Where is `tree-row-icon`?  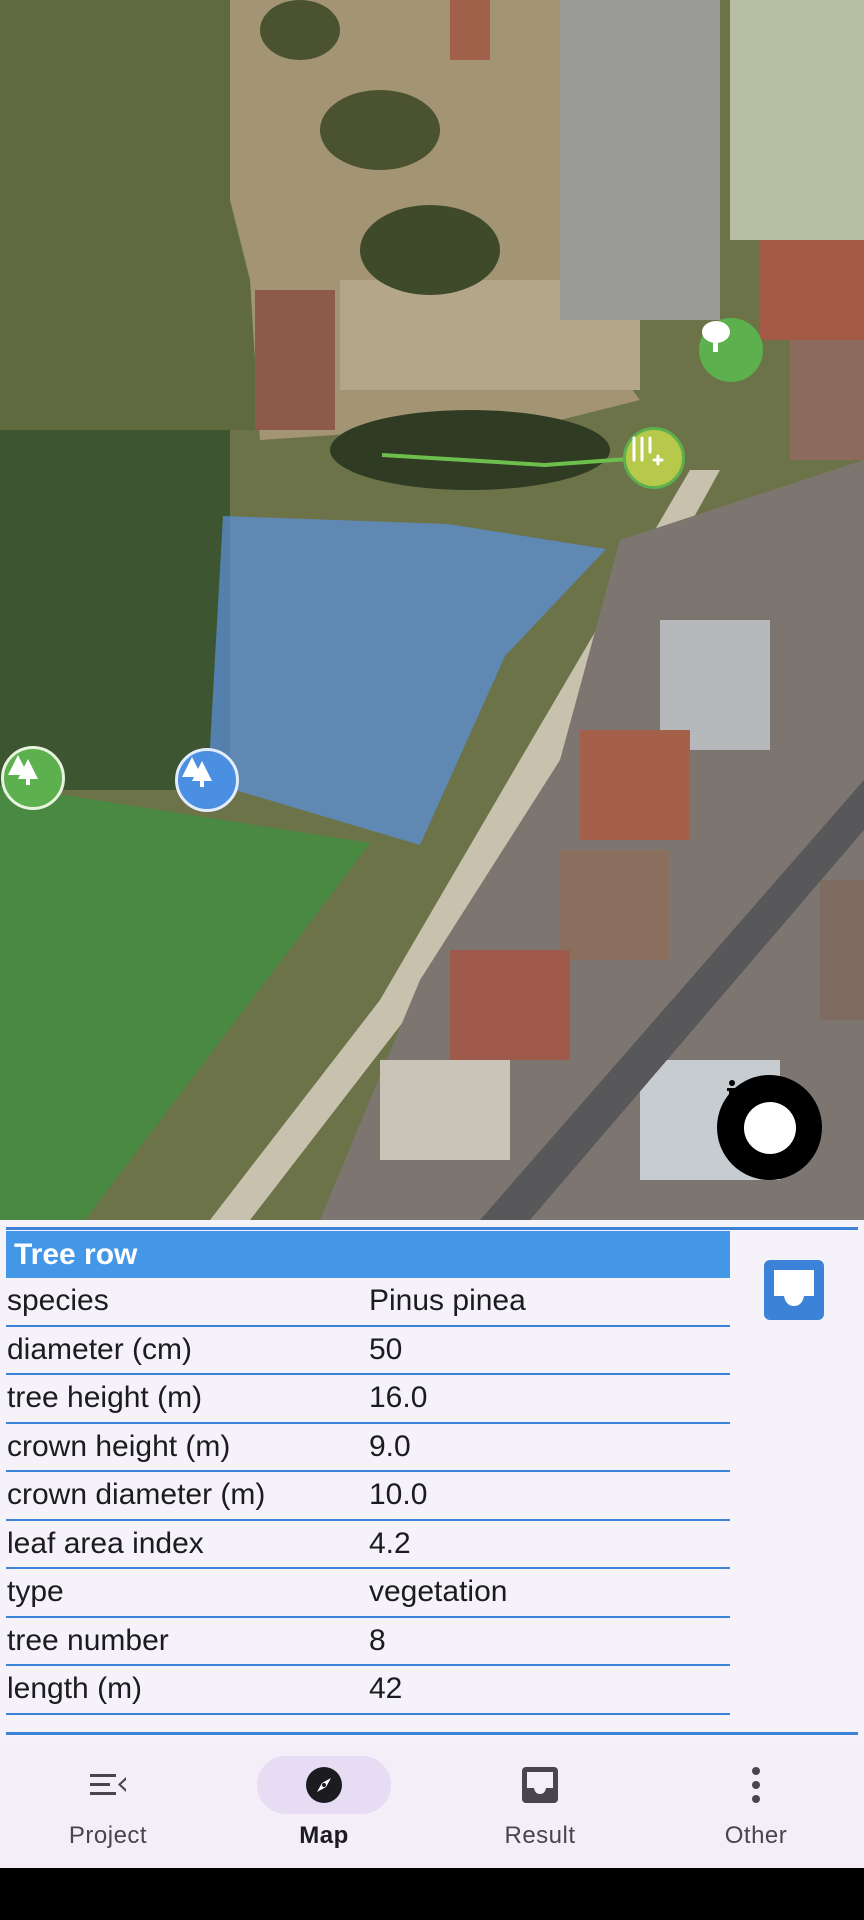 tree-row-icon is located at coordinates (654, 458).